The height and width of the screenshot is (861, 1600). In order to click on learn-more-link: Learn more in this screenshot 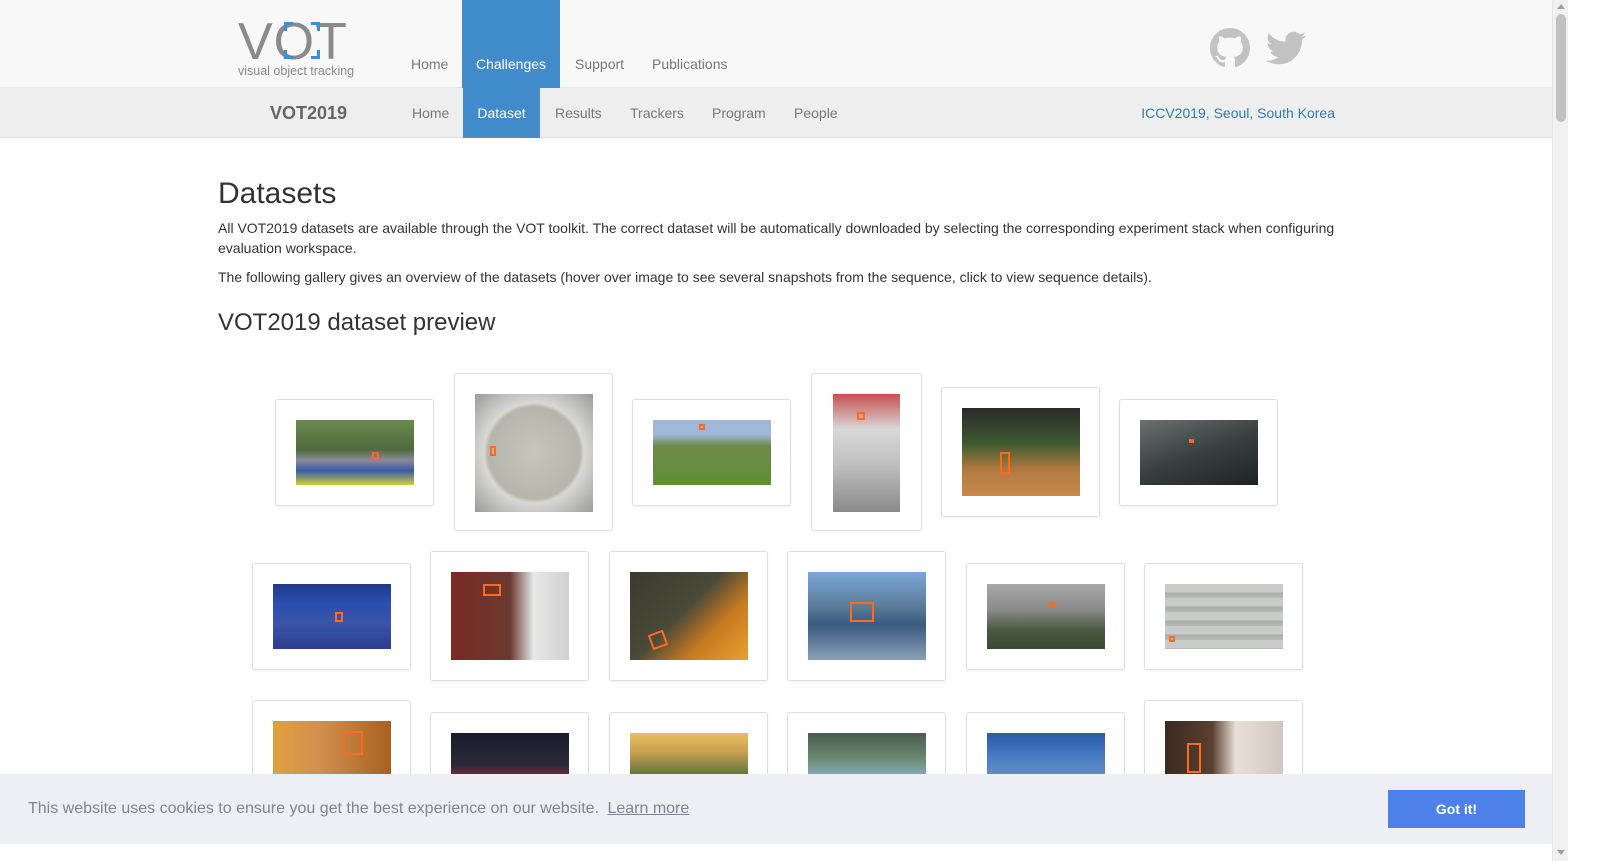, I will do `click(648, 808)`.